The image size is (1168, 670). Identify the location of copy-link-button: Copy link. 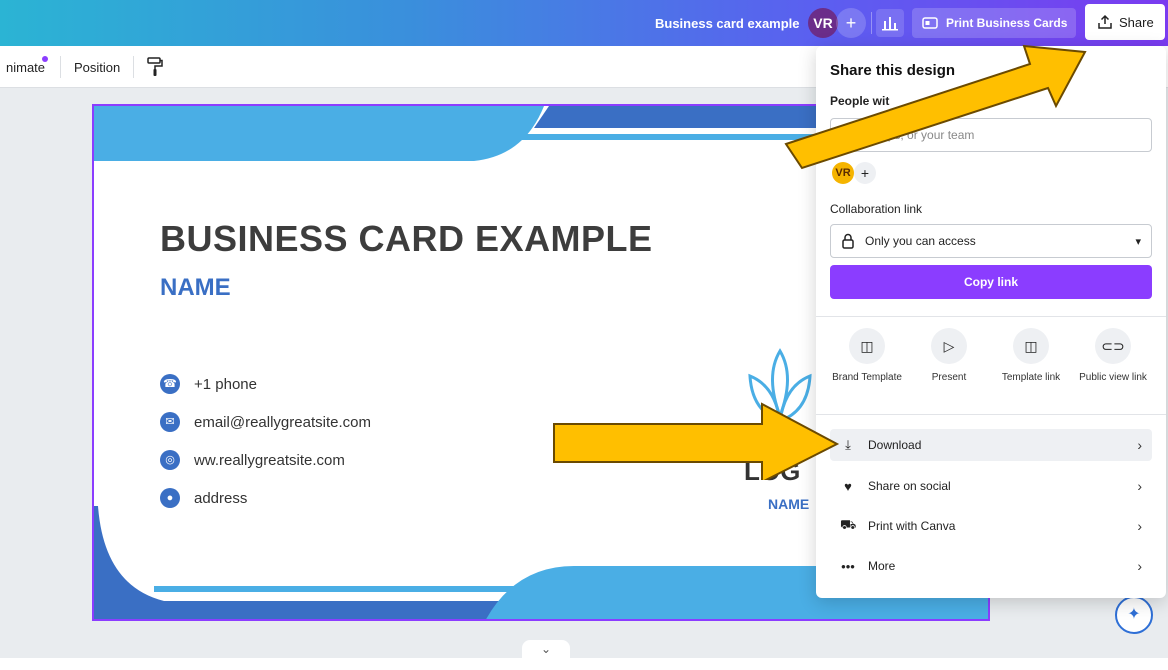
(991, 282).